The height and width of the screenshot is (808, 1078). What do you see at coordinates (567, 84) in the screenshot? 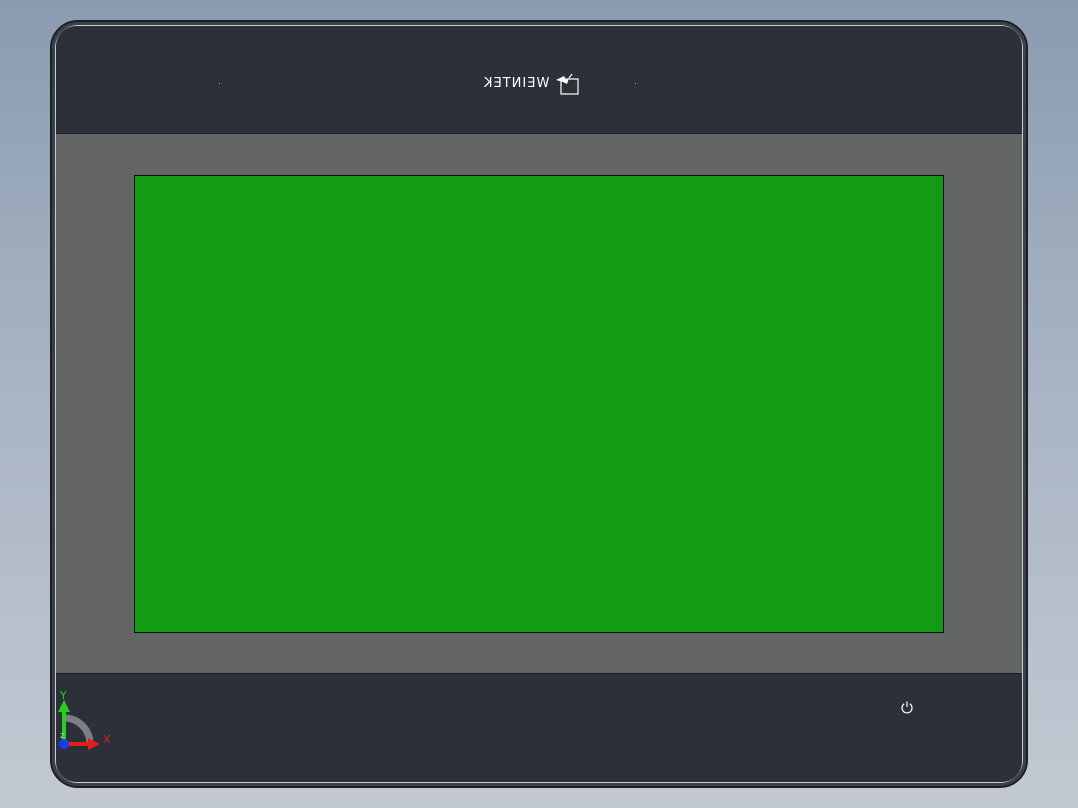
I see `weintek-logo-icon` at bounding box center [567, 84].